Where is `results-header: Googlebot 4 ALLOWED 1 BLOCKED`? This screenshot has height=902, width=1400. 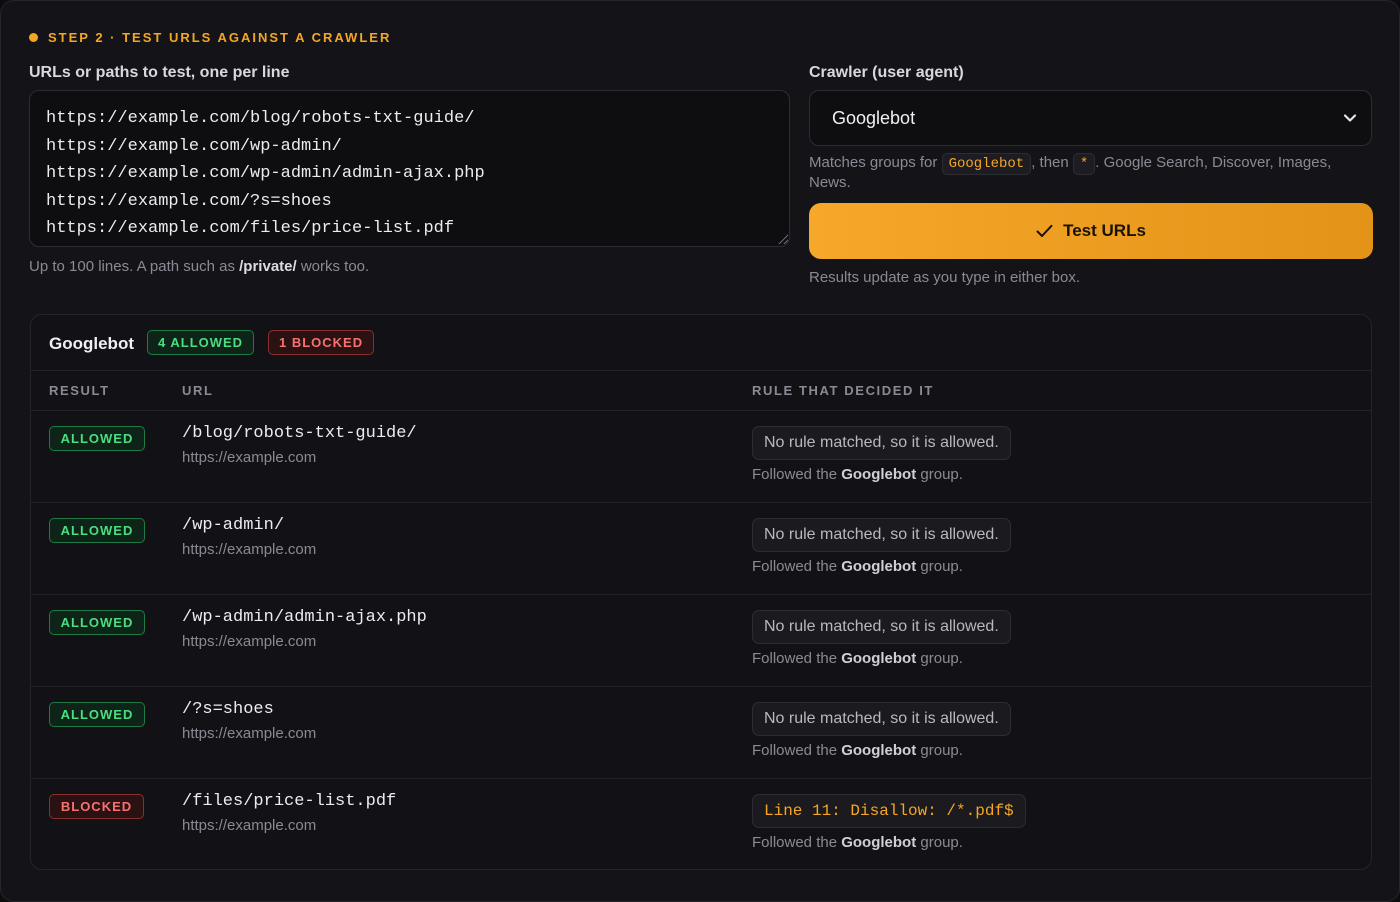
results-header: Googlebot 4 ALLOWED 1 BLOCKED is located at coordinates (701, 343).